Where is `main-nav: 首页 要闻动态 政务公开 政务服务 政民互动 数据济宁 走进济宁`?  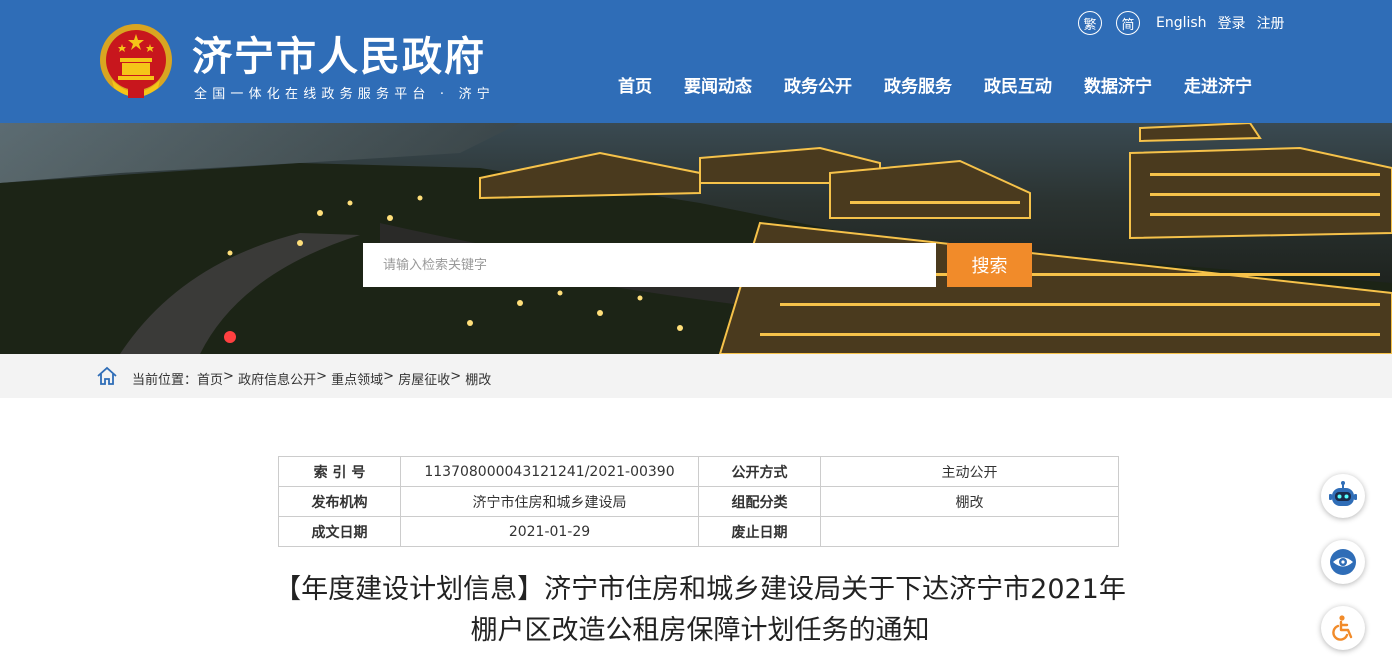
main-nav: 首页 要闻动态 政务公开 政务服务 政民互动 数据济宁 走进济宁 is located at coordinates (935, 85).